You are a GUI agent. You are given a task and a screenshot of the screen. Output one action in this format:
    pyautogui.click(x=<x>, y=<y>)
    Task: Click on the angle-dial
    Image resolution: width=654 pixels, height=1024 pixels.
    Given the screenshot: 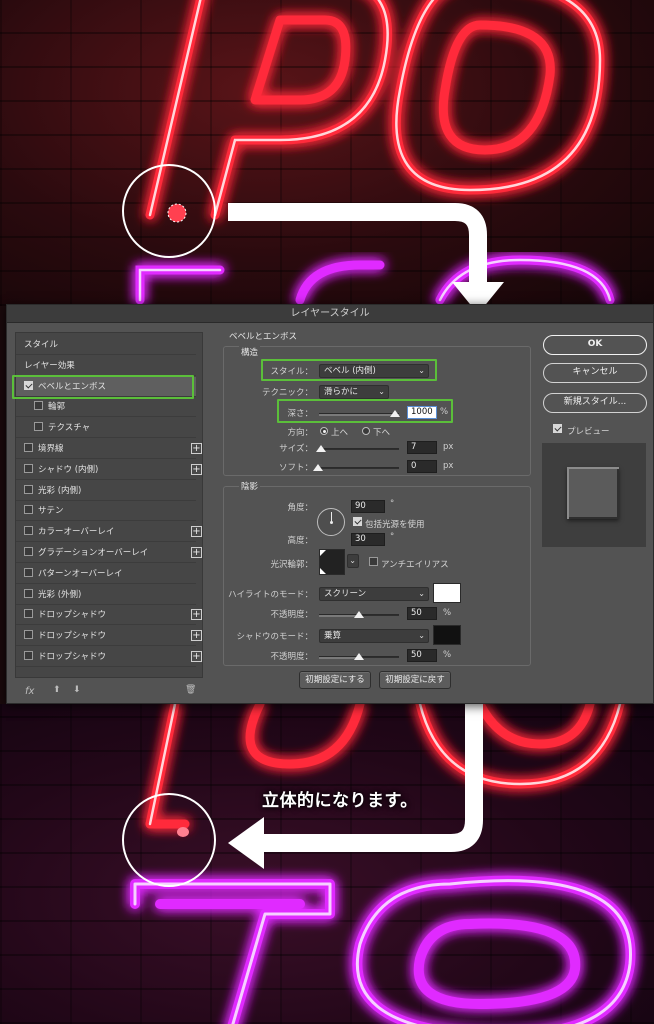 What is the action you would take?
    pyautogui.click(x=331, y=522)
    